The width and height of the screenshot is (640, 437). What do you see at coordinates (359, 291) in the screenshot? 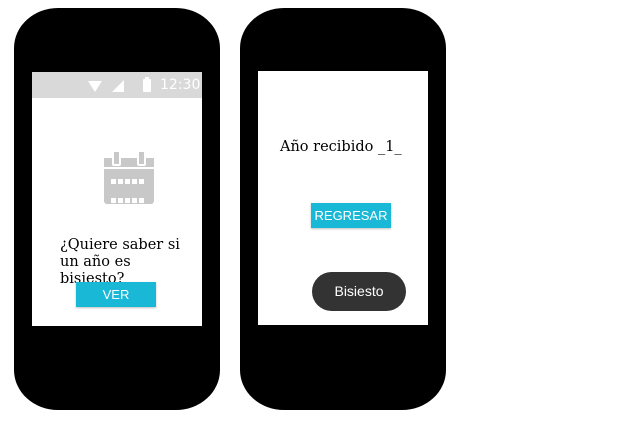
I see `toast-message: Bisiesto` at bounding box center [359, 291].